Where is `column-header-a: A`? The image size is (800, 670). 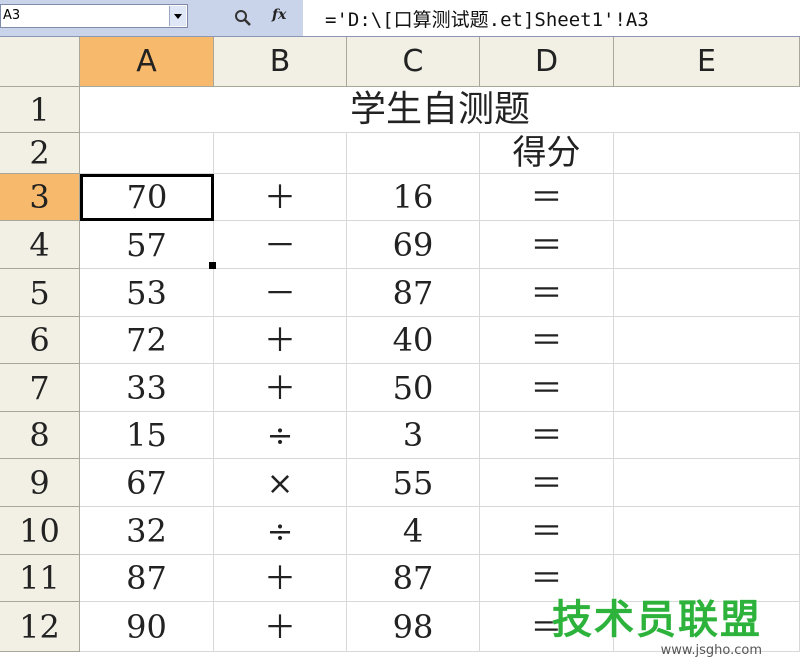 column-header-a: A is located at coordinates (147, 62).